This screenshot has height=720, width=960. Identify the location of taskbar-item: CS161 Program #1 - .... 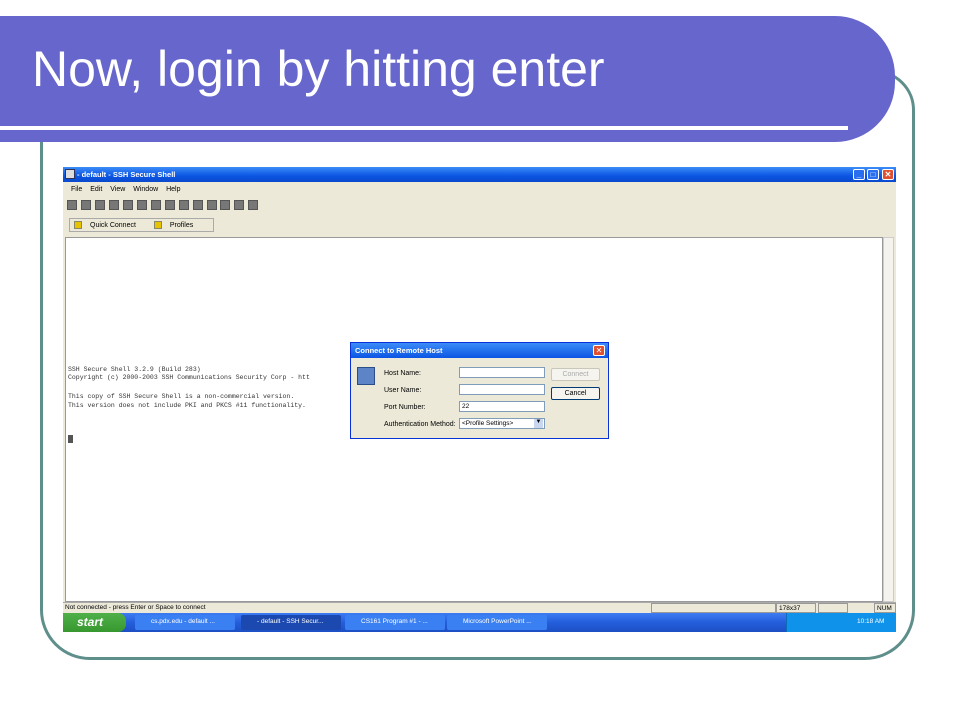
(395, 622).